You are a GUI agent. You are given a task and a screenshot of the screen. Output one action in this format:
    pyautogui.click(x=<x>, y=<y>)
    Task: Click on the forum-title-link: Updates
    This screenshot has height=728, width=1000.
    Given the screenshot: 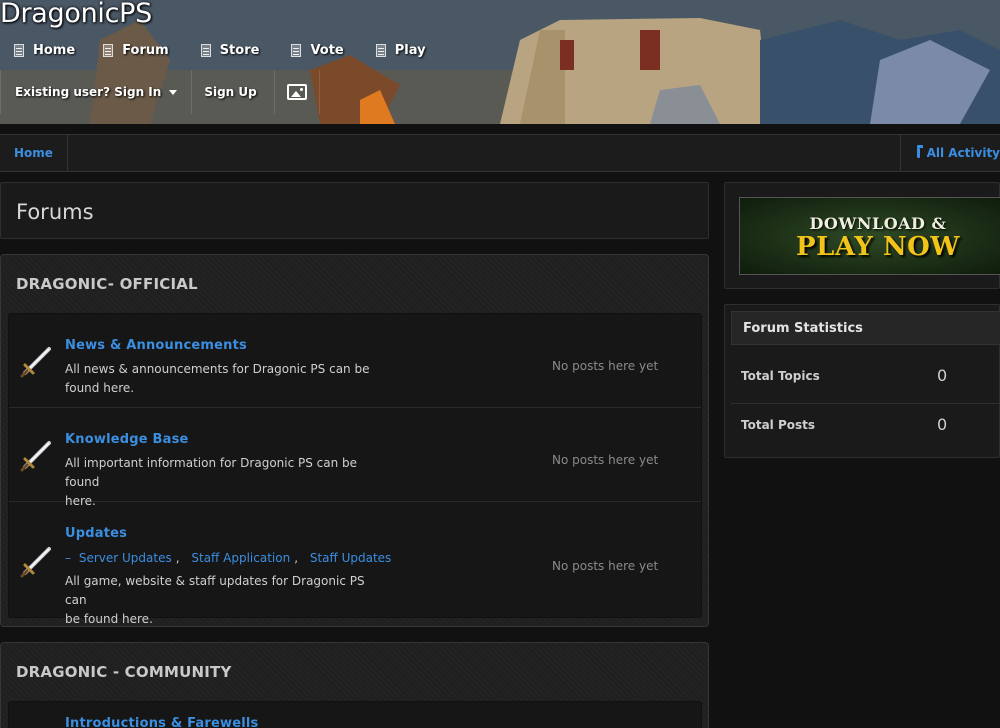 What is the action you would take?
    pyautogui.click(x=96, y=533)
    